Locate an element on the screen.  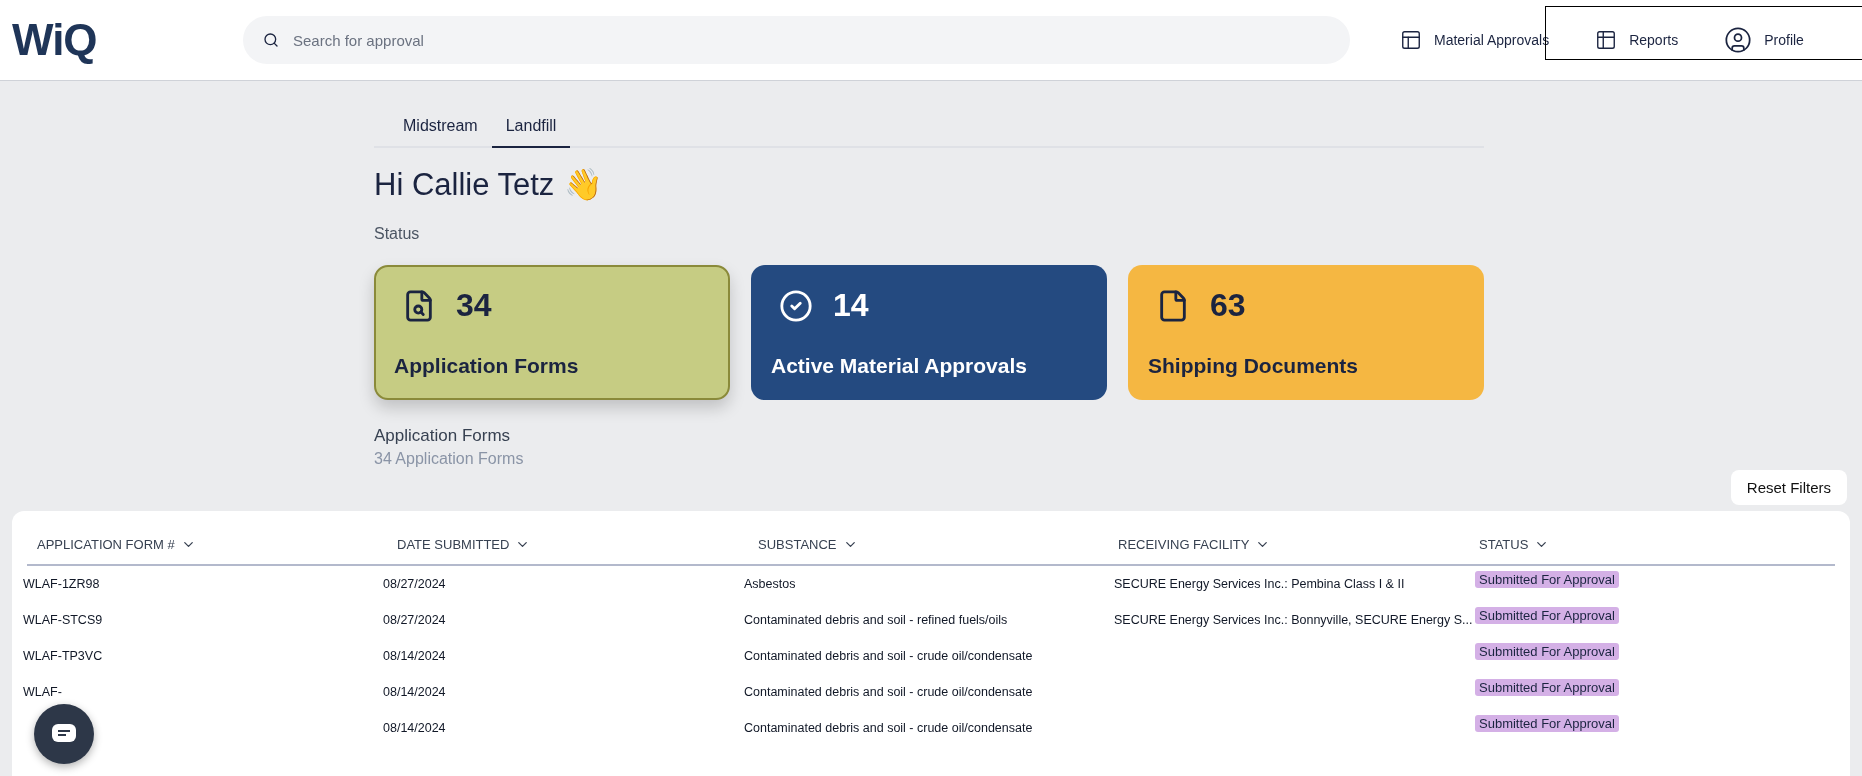
column-header: SUBSTANCE is located at coordinates (928, 544).